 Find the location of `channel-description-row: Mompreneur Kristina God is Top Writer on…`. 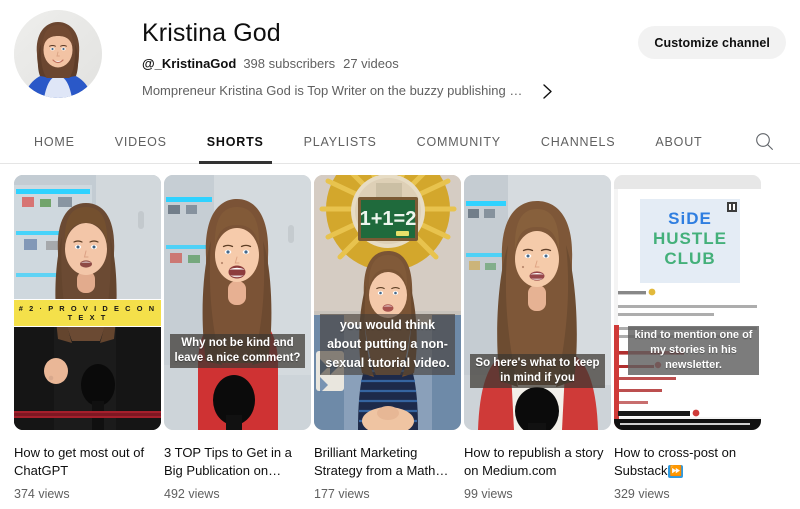

channel-description-row: Mompreneur Kristina God is Top Writer on… is located at coordinates (464, 91).